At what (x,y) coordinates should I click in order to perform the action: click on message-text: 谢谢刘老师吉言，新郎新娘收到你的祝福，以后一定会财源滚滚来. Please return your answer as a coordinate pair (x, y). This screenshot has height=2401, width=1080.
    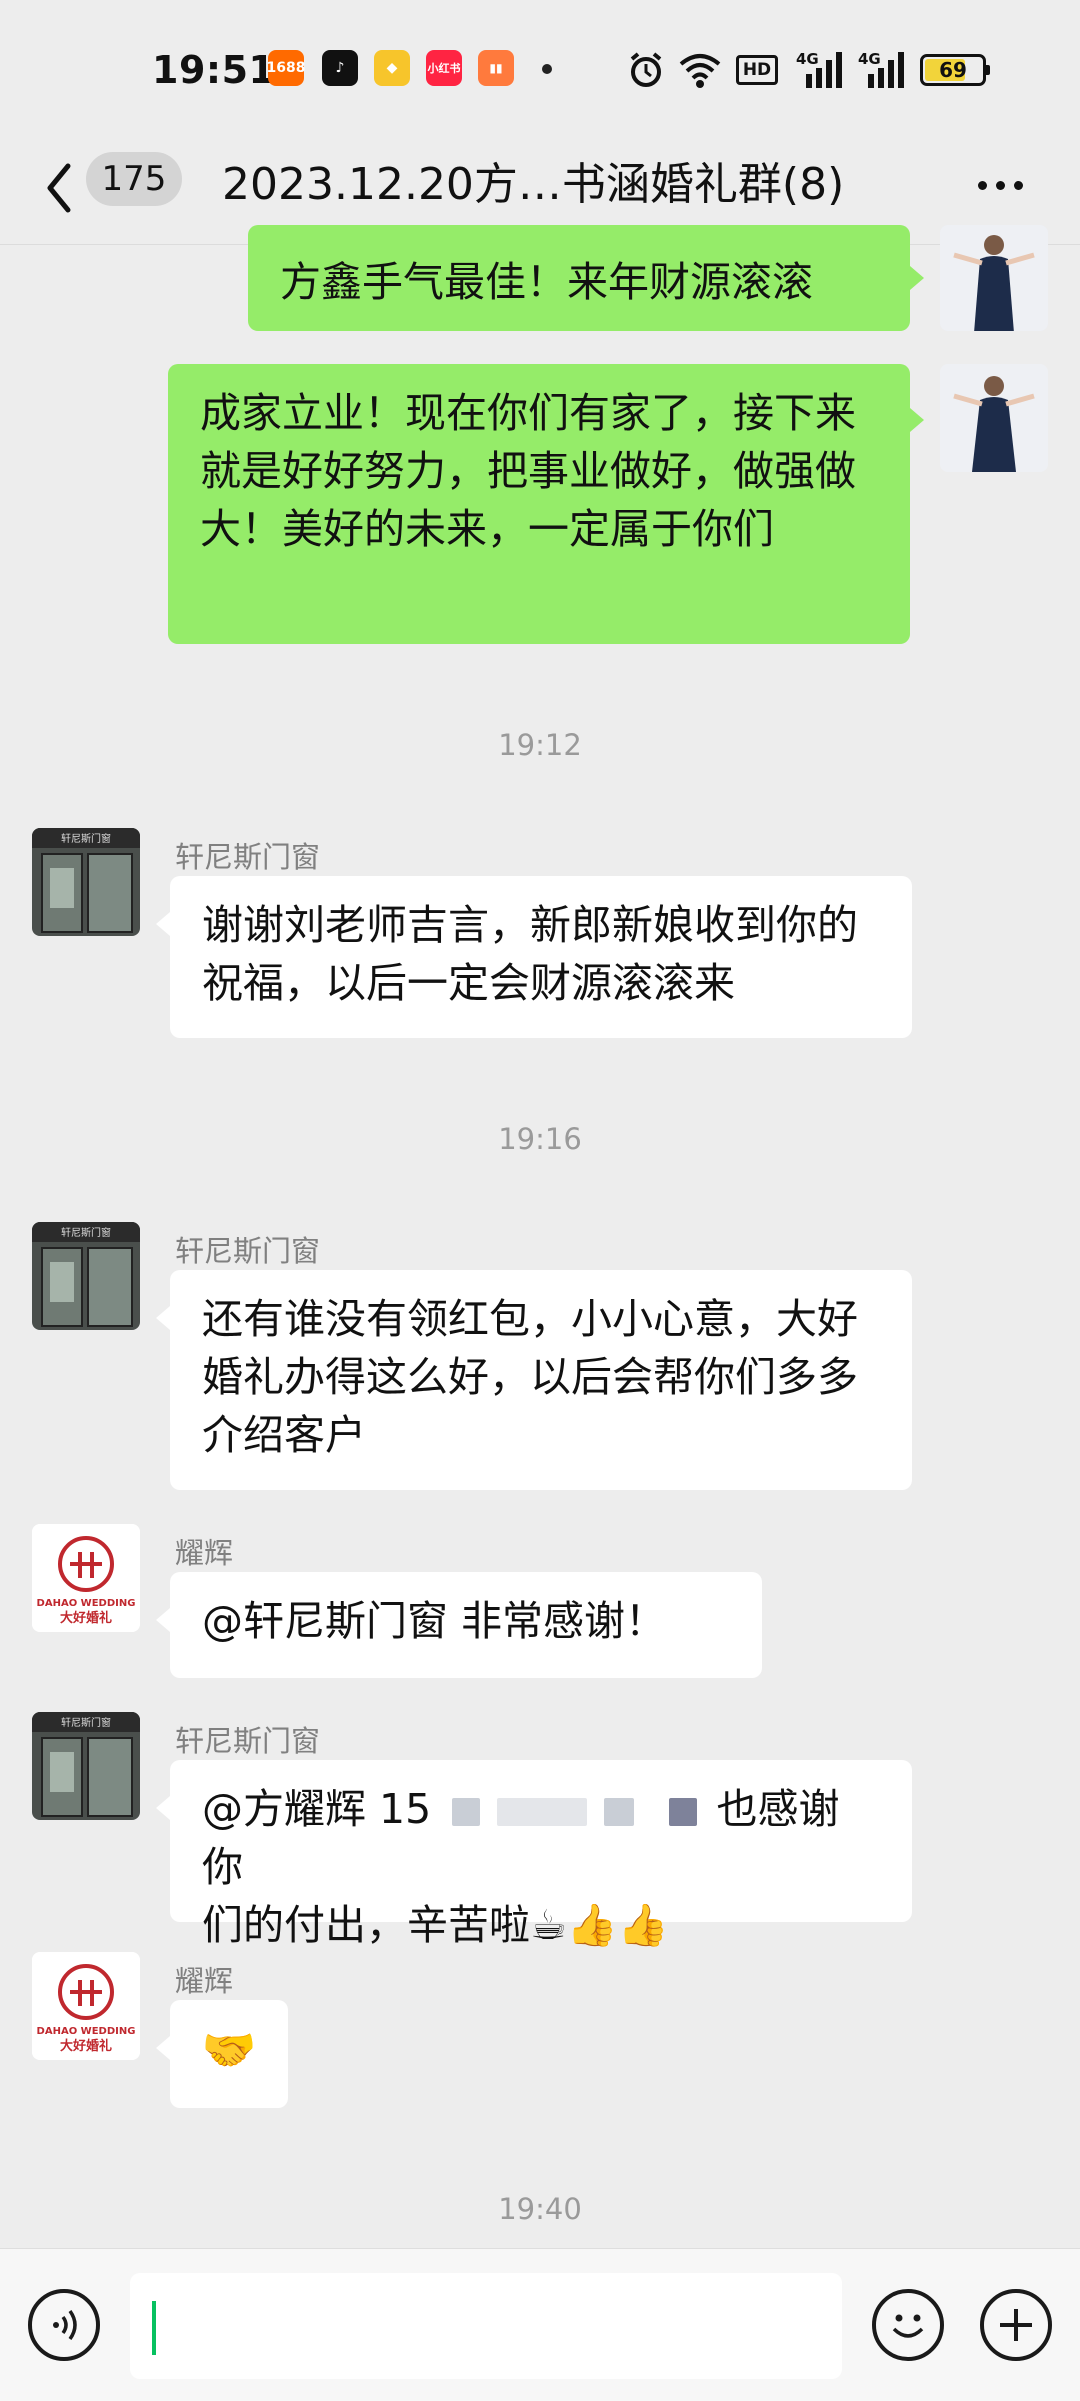
    Looking at the image, I should click on (530, 954).